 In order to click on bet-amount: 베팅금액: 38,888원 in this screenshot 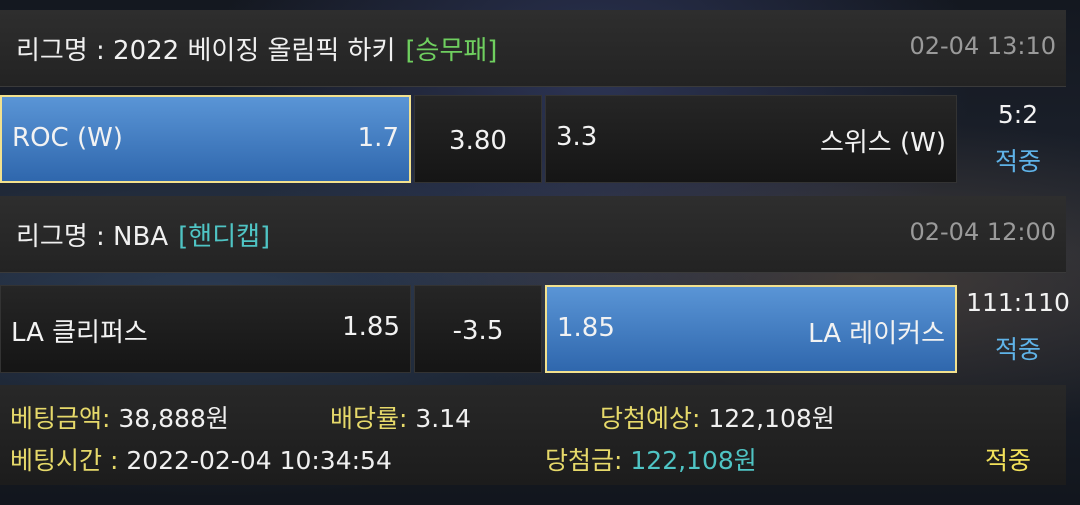, I will do `click(119, 417)`.